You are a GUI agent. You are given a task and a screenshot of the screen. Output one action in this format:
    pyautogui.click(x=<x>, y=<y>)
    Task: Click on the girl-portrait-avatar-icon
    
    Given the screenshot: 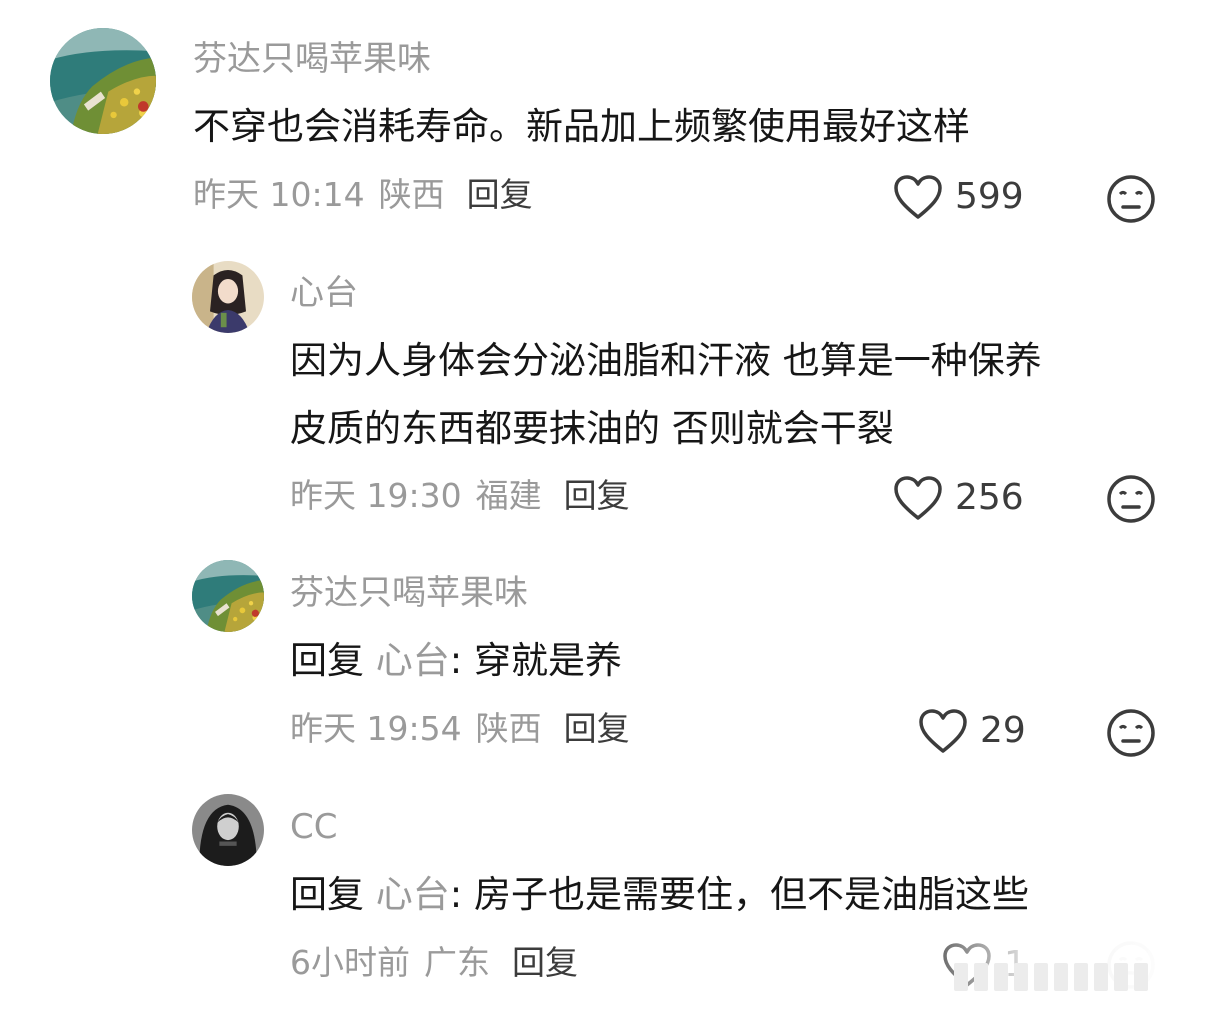 What is the action you would take?
    pyautogui.click(x=228, y=297)
    